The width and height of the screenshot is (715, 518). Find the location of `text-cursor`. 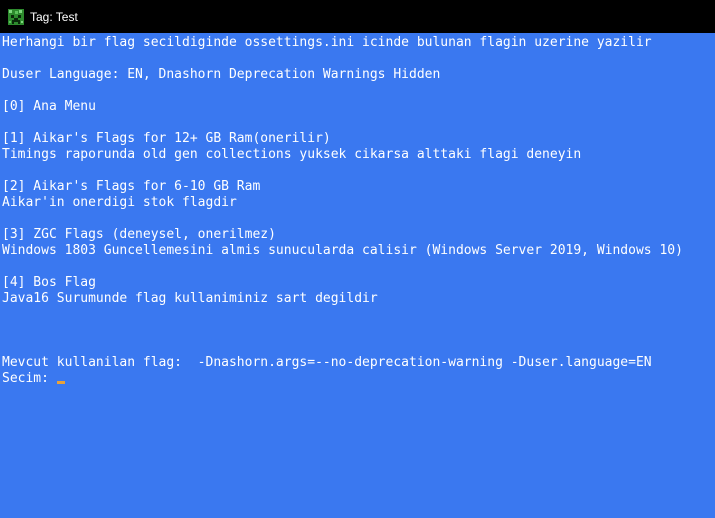

text-cursor is located at coordinates (61, 382).